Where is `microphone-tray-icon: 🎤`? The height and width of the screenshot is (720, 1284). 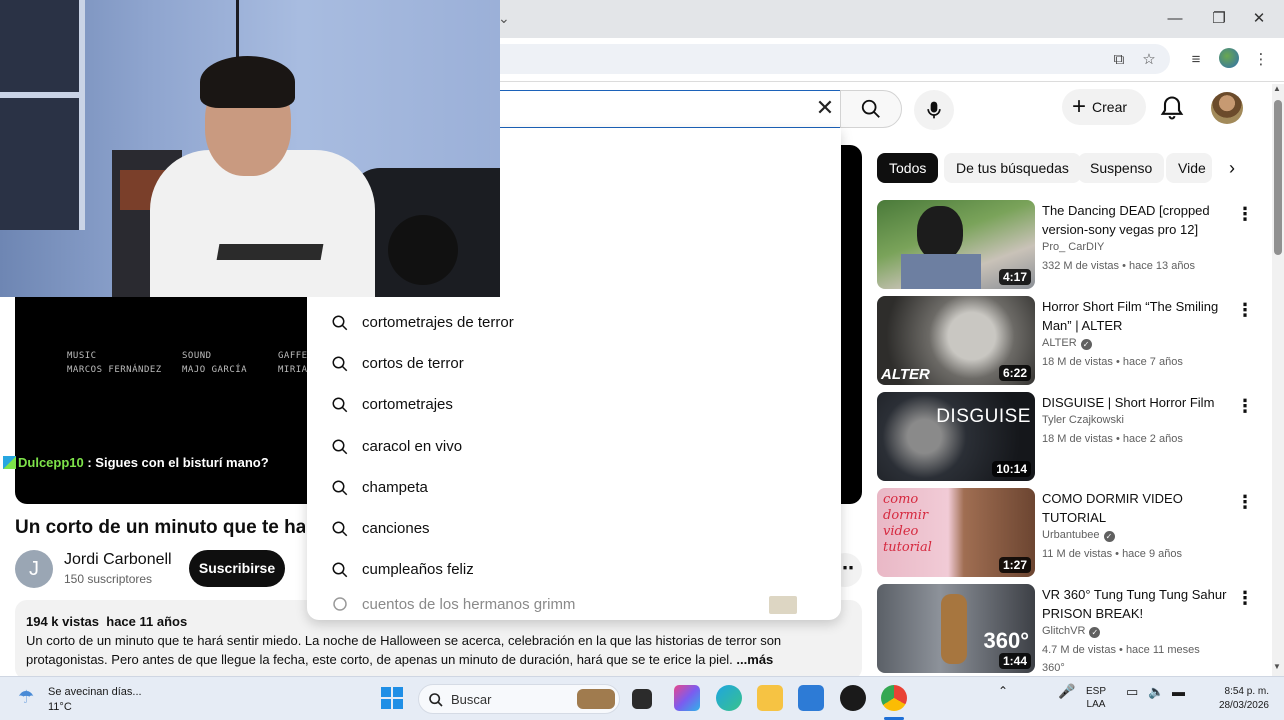
microphone-tray-icon: 🎤 is located at coordinates (1066, 691).